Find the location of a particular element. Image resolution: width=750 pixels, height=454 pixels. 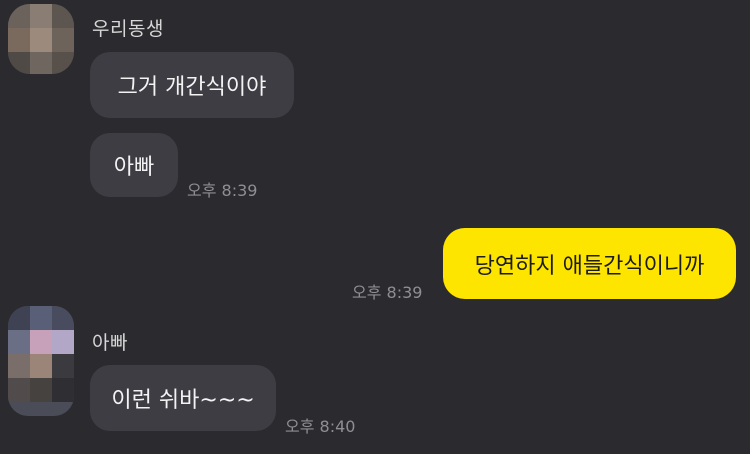

message-bubble-outgoing: 당연하지 애들간식이니까 is located at coordinates (589, 263).